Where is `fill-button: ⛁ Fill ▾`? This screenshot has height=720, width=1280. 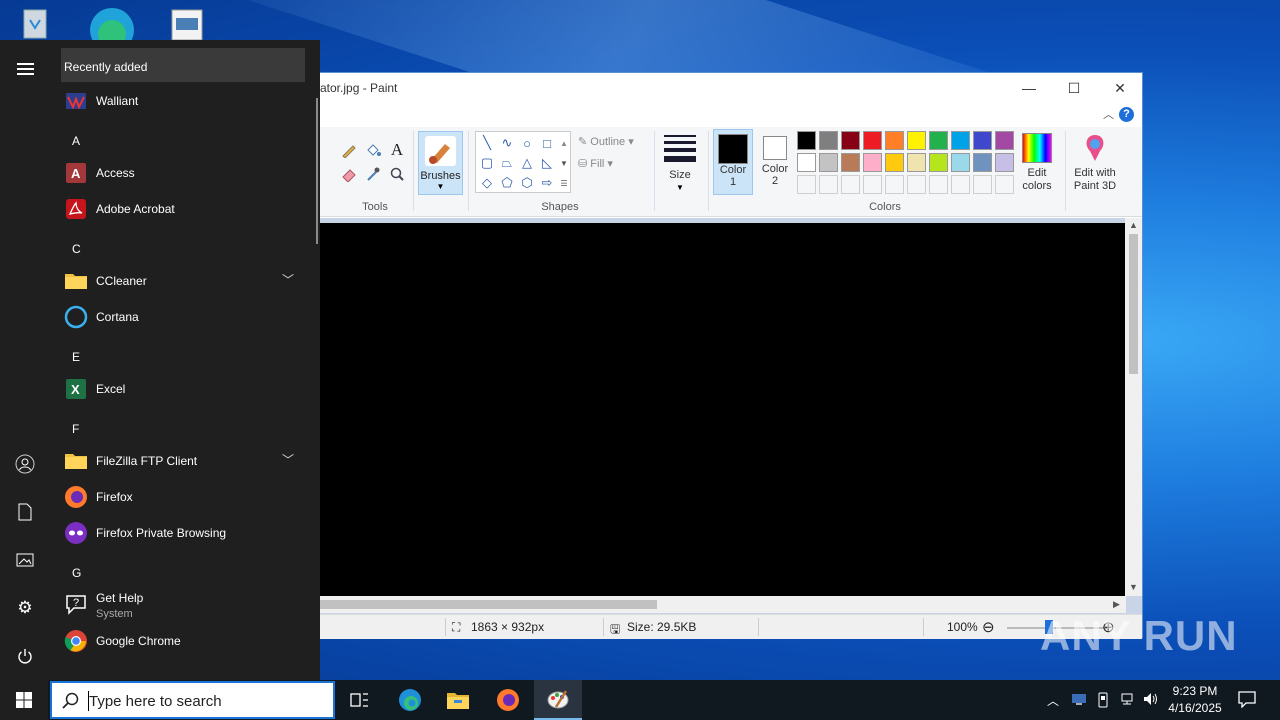 fill-button: ⛁ Fill ▾ is located at coordinates (595, 163).